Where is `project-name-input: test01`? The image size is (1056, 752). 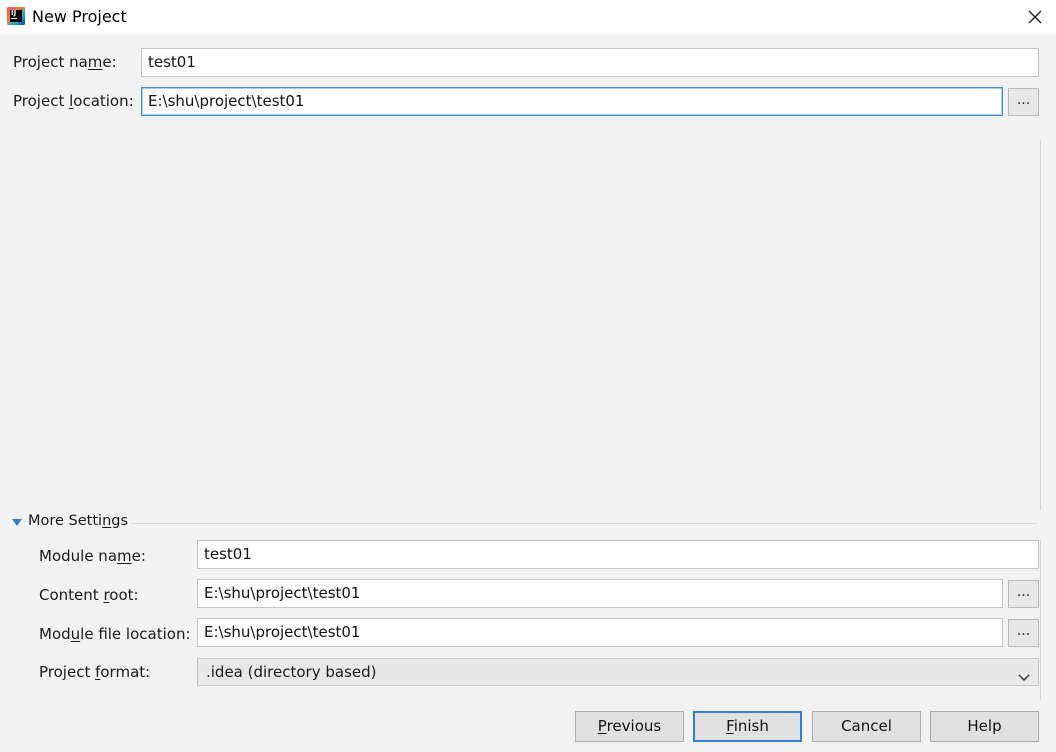 project-name-input: test01 is located at coordinates (590, 62).